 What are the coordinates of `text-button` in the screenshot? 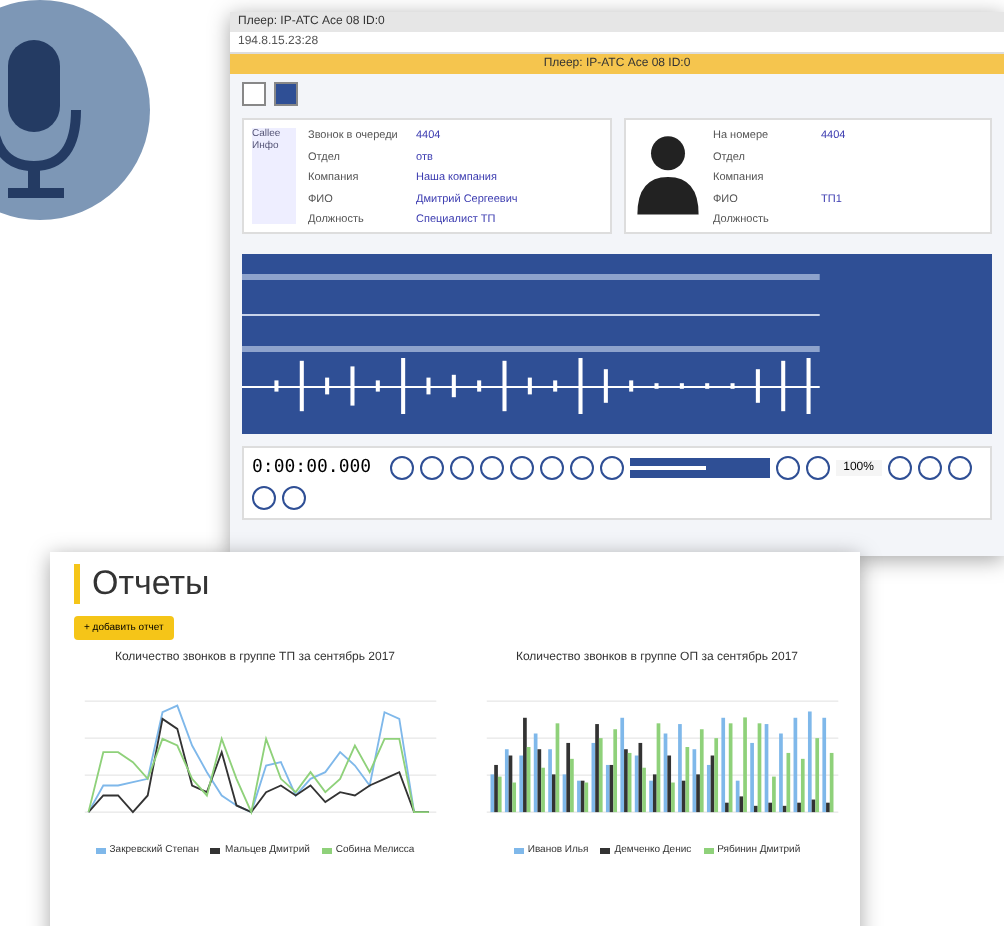 It's located at (254, 94).